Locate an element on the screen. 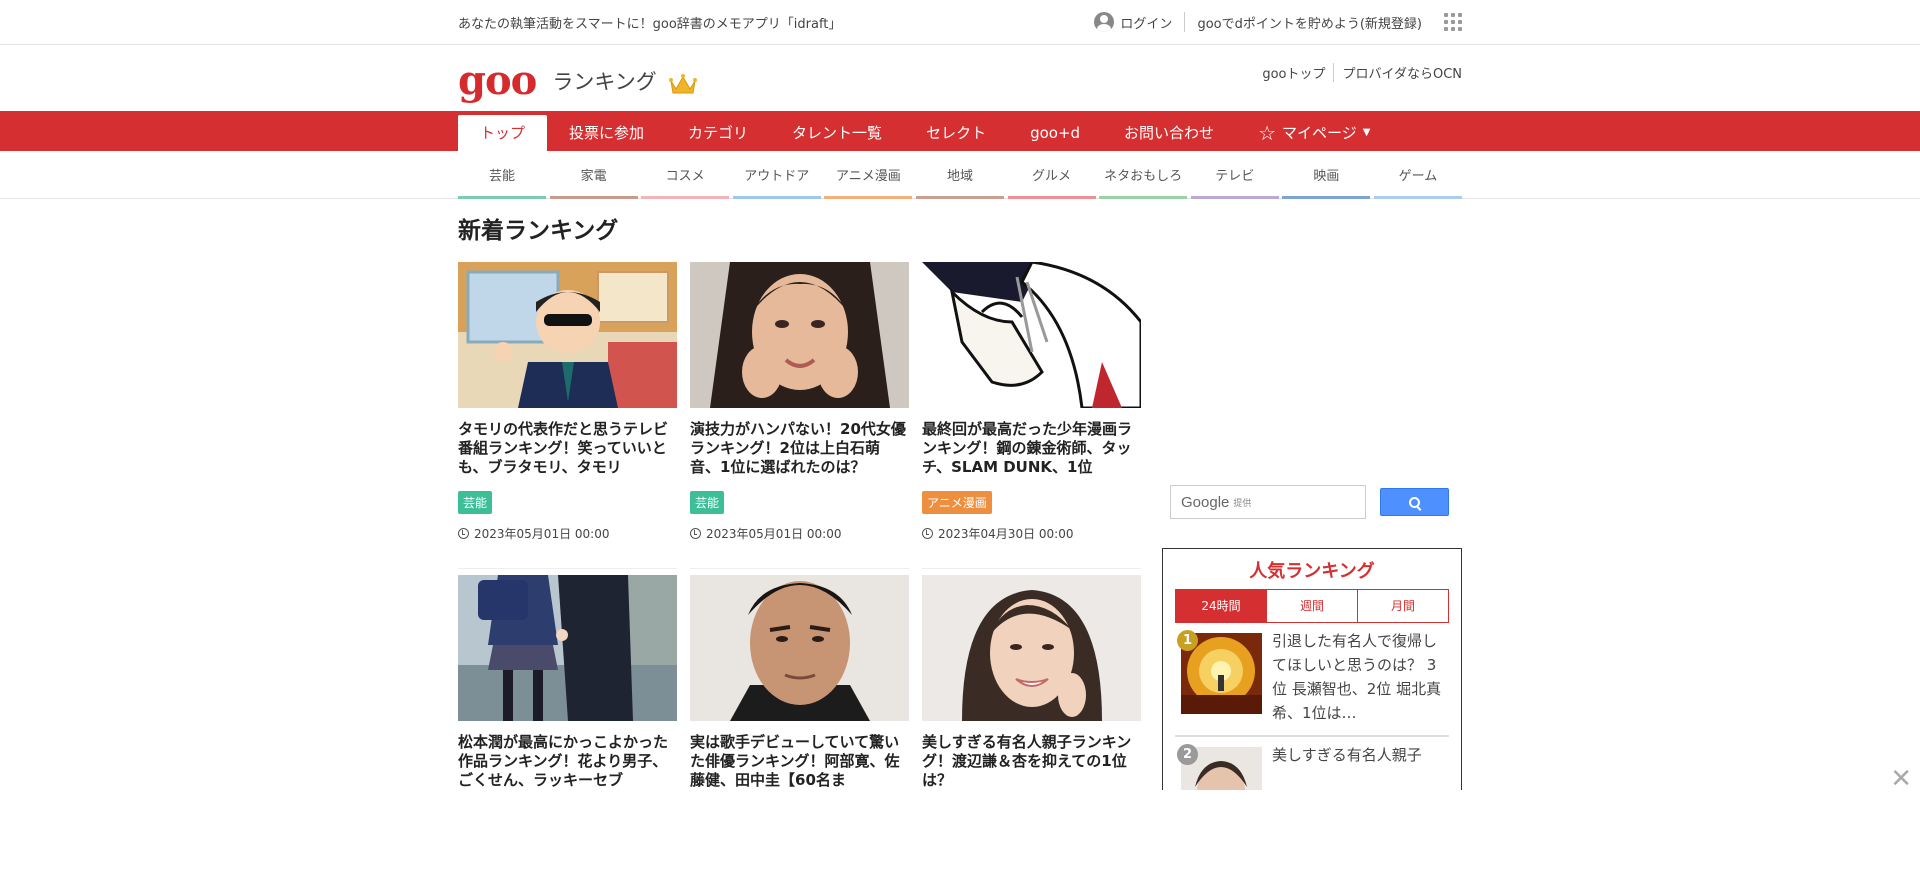  site-header: goo ランキング gooトップ プロバイダならOCN is located at coordinates (960, 78).